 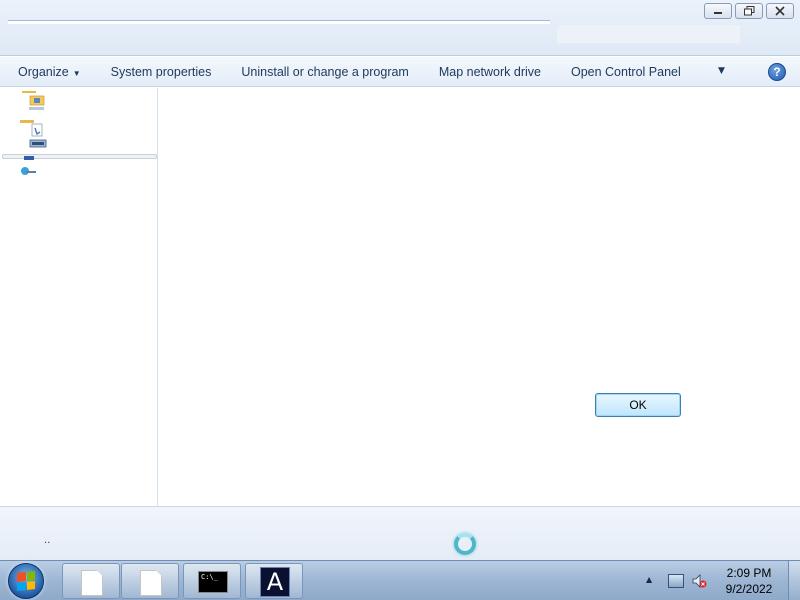 I want to click on start-button, so click(x=26, y=581).